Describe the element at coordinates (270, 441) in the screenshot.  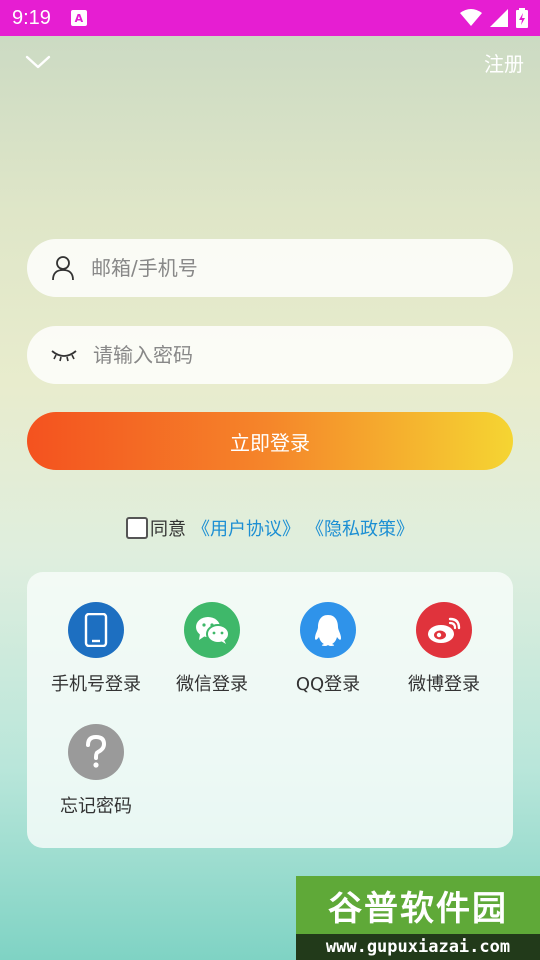
I see `login-button: 立即登录` at that location.